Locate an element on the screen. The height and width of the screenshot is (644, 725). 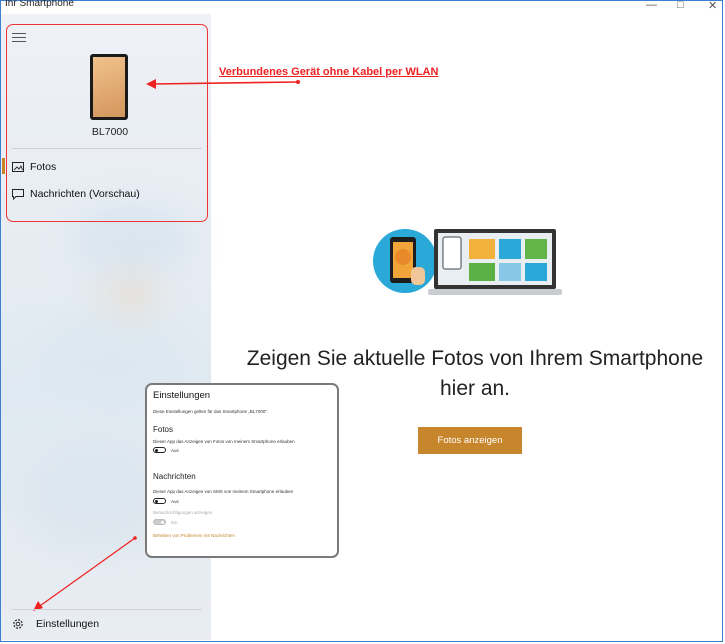
sidebar-item-einstellungen: Einstellungen is located at coordinates (55, 624).